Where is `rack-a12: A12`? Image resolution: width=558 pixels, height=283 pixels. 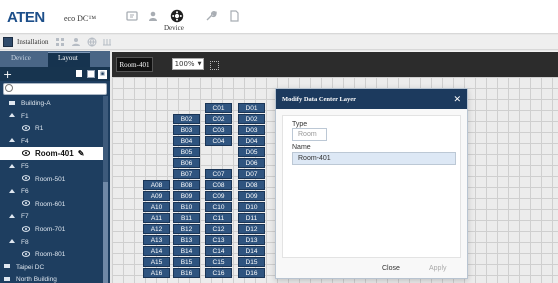
rack-a12: A12 is located at coordinates (156, 229).